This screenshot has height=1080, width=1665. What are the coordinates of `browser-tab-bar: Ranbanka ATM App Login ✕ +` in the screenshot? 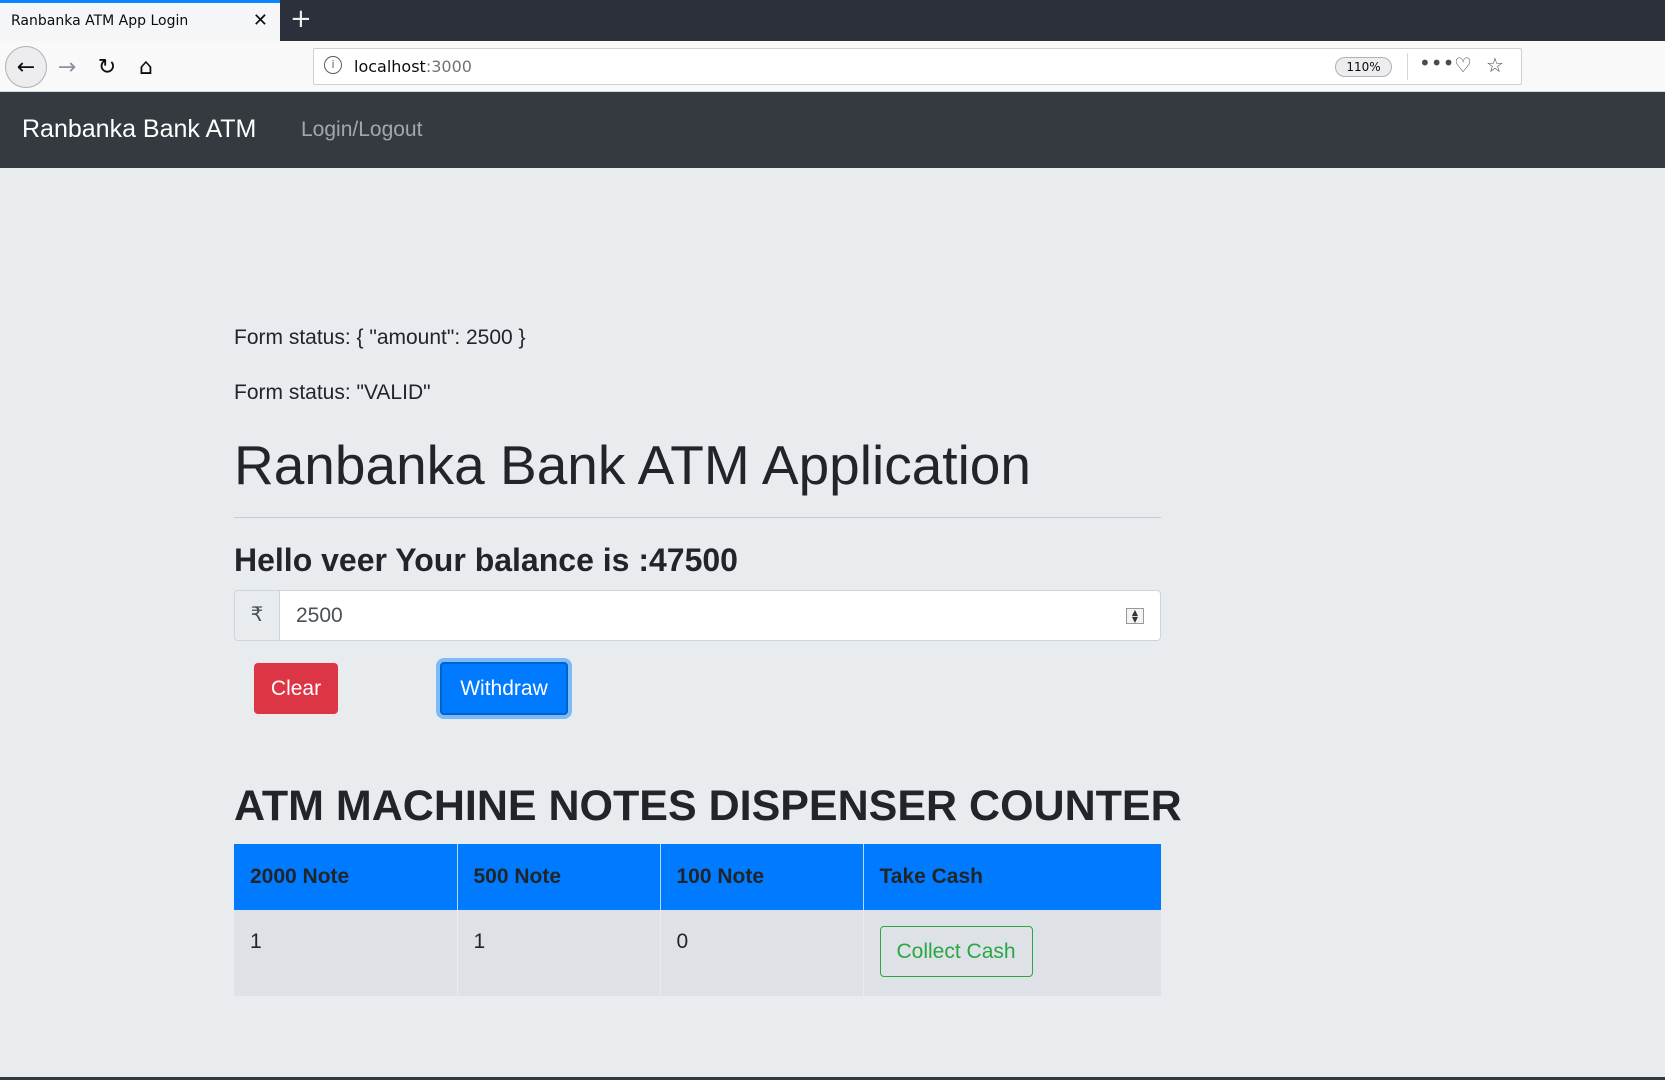 It's located at (832, 20).